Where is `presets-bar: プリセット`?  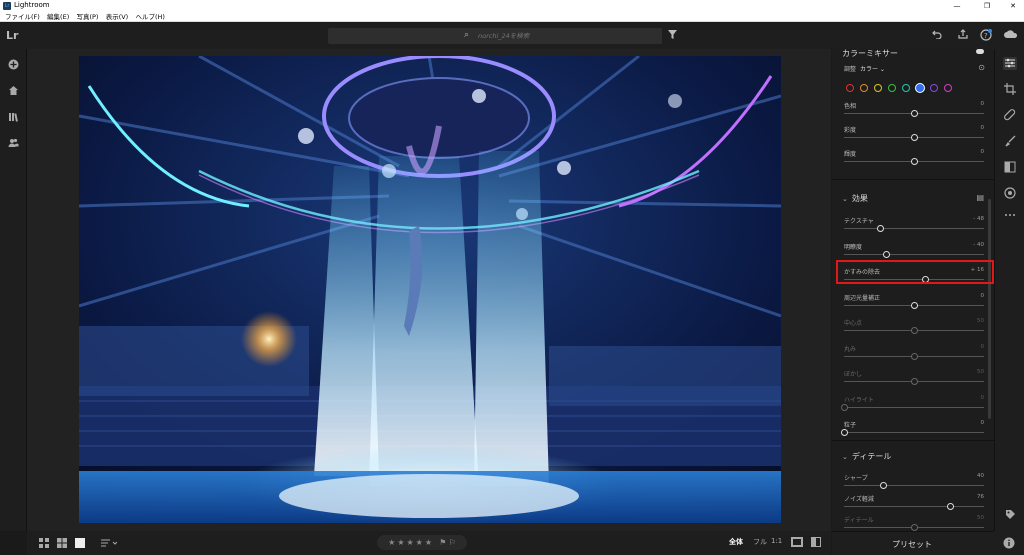 presets-bar: プリセット is located at coordinates (913, 543).